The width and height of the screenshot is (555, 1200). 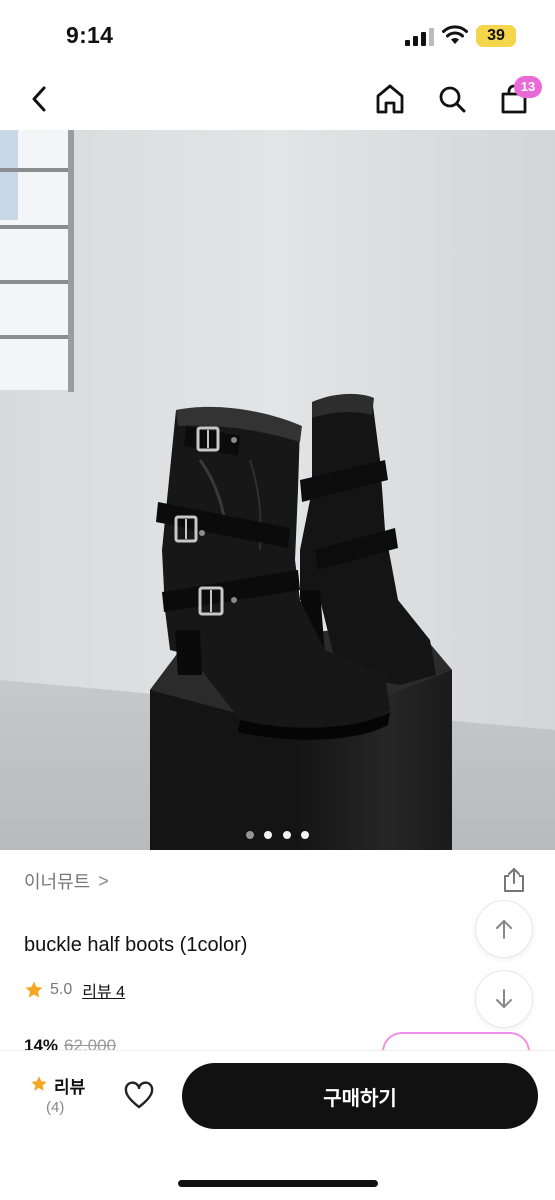 I want to click on scroll-down-button, so click(x=504, y=999).